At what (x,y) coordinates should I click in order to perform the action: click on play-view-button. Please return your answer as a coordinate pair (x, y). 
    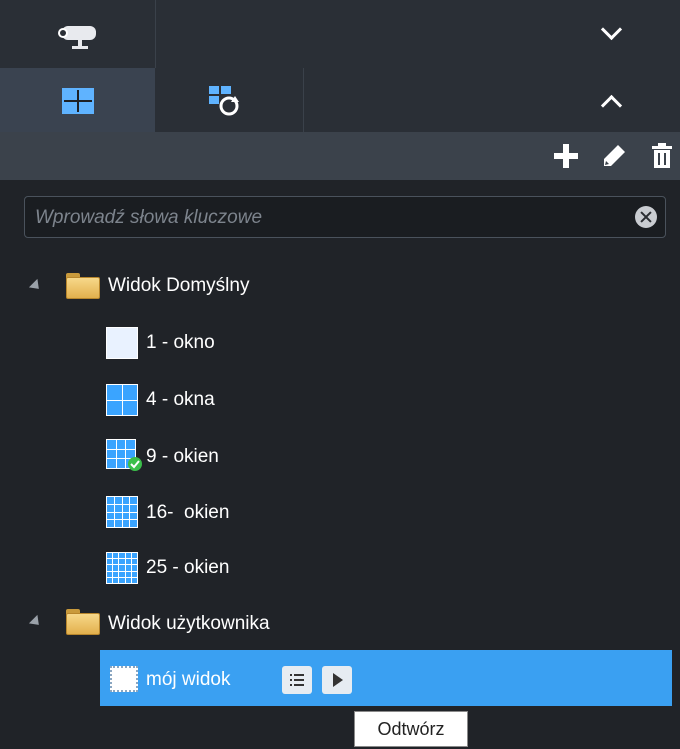
    Looking at the image, I should click on (337, 680).